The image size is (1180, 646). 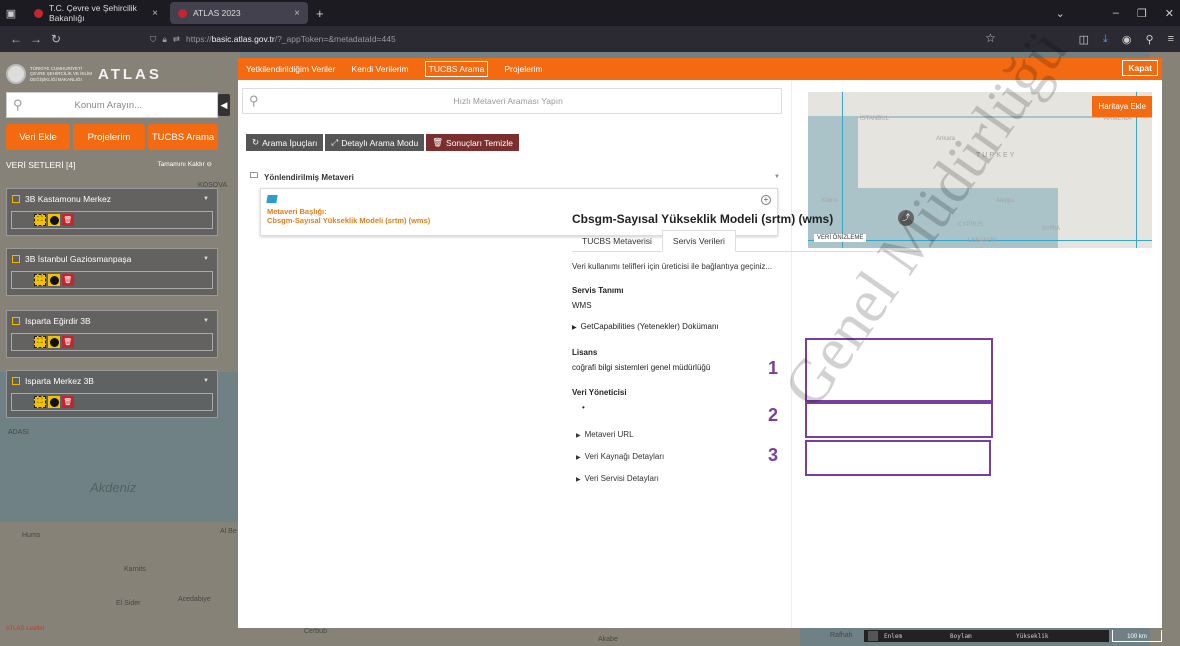 I want to click on download-icon: ⤓, so click(x=1105, y=39).